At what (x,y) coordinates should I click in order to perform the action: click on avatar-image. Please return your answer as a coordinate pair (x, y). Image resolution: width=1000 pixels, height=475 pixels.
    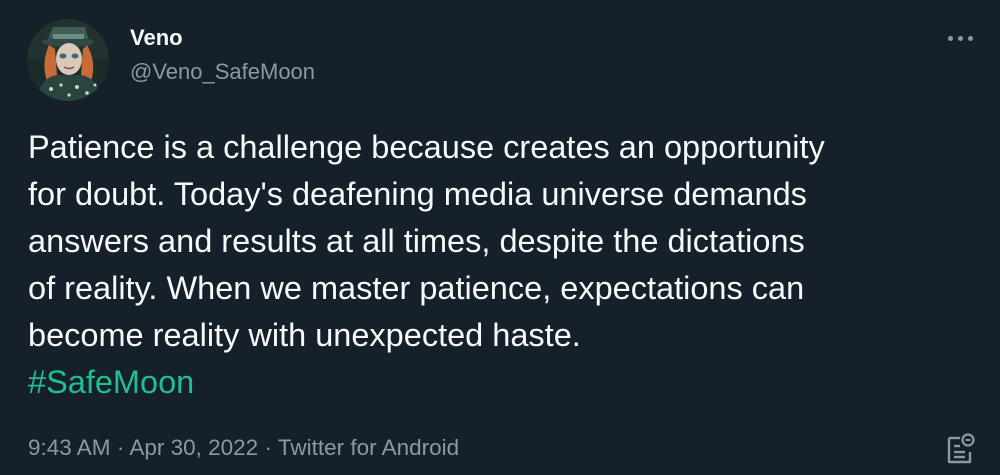
    Looking at the image, I should click on (68, 60).